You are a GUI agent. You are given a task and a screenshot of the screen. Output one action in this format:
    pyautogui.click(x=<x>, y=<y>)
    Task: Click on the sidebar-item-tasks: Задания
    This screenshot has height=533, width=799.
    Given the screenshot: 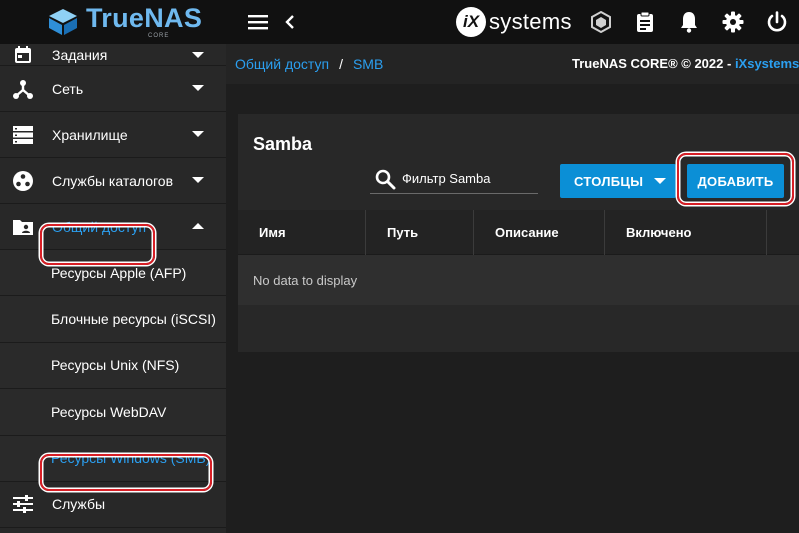 What is the action you would take?
    pyautogui.click(x=113, y=55)
    